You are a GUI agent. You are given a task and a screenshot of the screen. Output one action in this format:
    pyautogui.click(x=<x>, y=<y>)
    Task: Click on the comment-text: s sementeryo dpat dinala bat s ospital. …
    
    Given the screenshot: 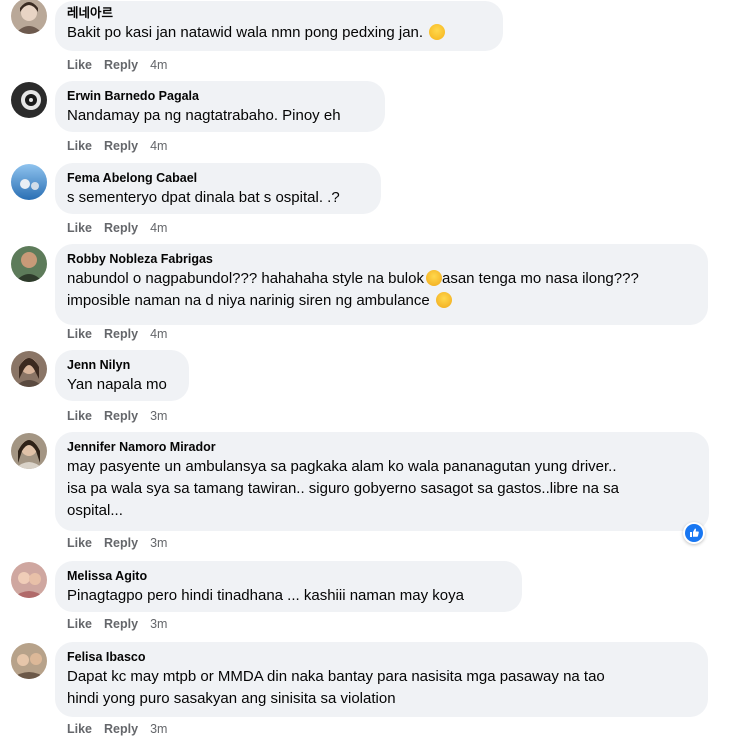 What is the action you would take?
    pyautogui.click(x=203, y=197)
    